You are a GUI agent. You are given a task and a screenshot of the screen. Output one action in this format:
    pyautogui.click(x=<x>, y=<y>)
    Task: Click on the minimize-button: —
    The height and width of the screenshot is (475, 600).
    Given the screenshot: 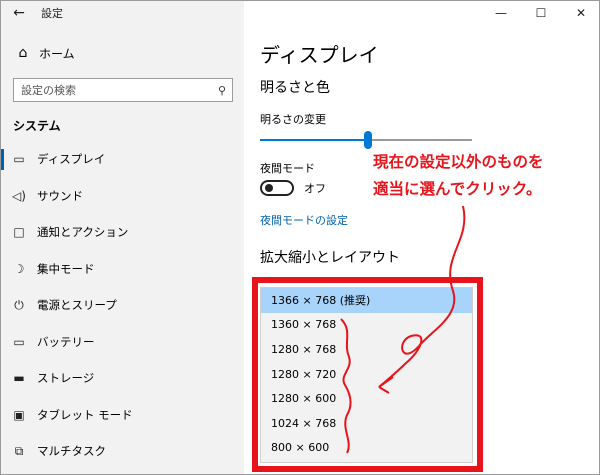 What is the action you would take?
    pyautogui.click(x=501, y=13)
    